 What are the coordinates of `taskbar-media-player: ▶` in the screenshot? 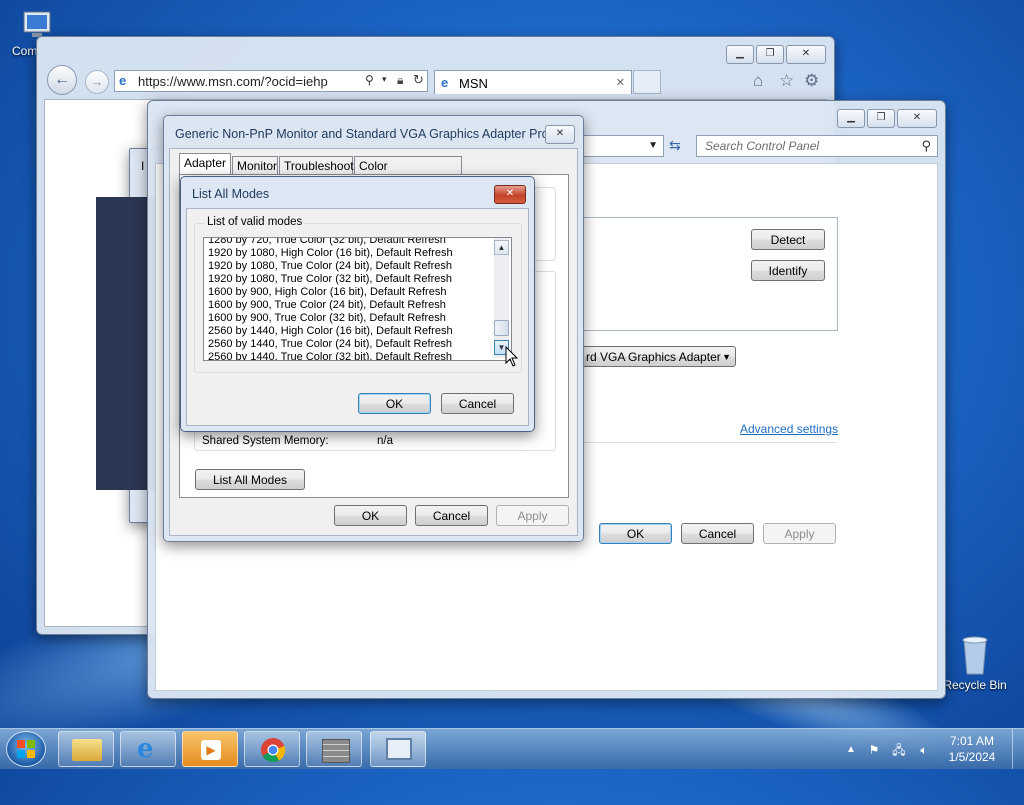 It's located at (210, 749).